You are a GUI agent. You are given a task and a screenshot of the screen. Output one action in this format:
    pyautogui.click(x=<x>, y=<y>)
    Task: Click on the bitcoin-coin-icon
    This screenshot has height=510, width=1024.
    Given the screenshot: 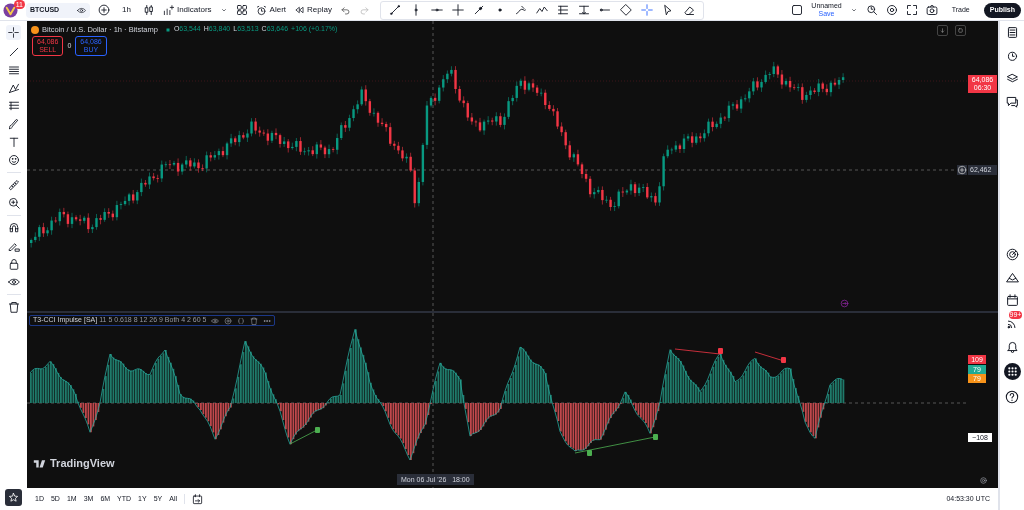 What is the action you would take?
    pyautogui.click(x=35, y=29)
    